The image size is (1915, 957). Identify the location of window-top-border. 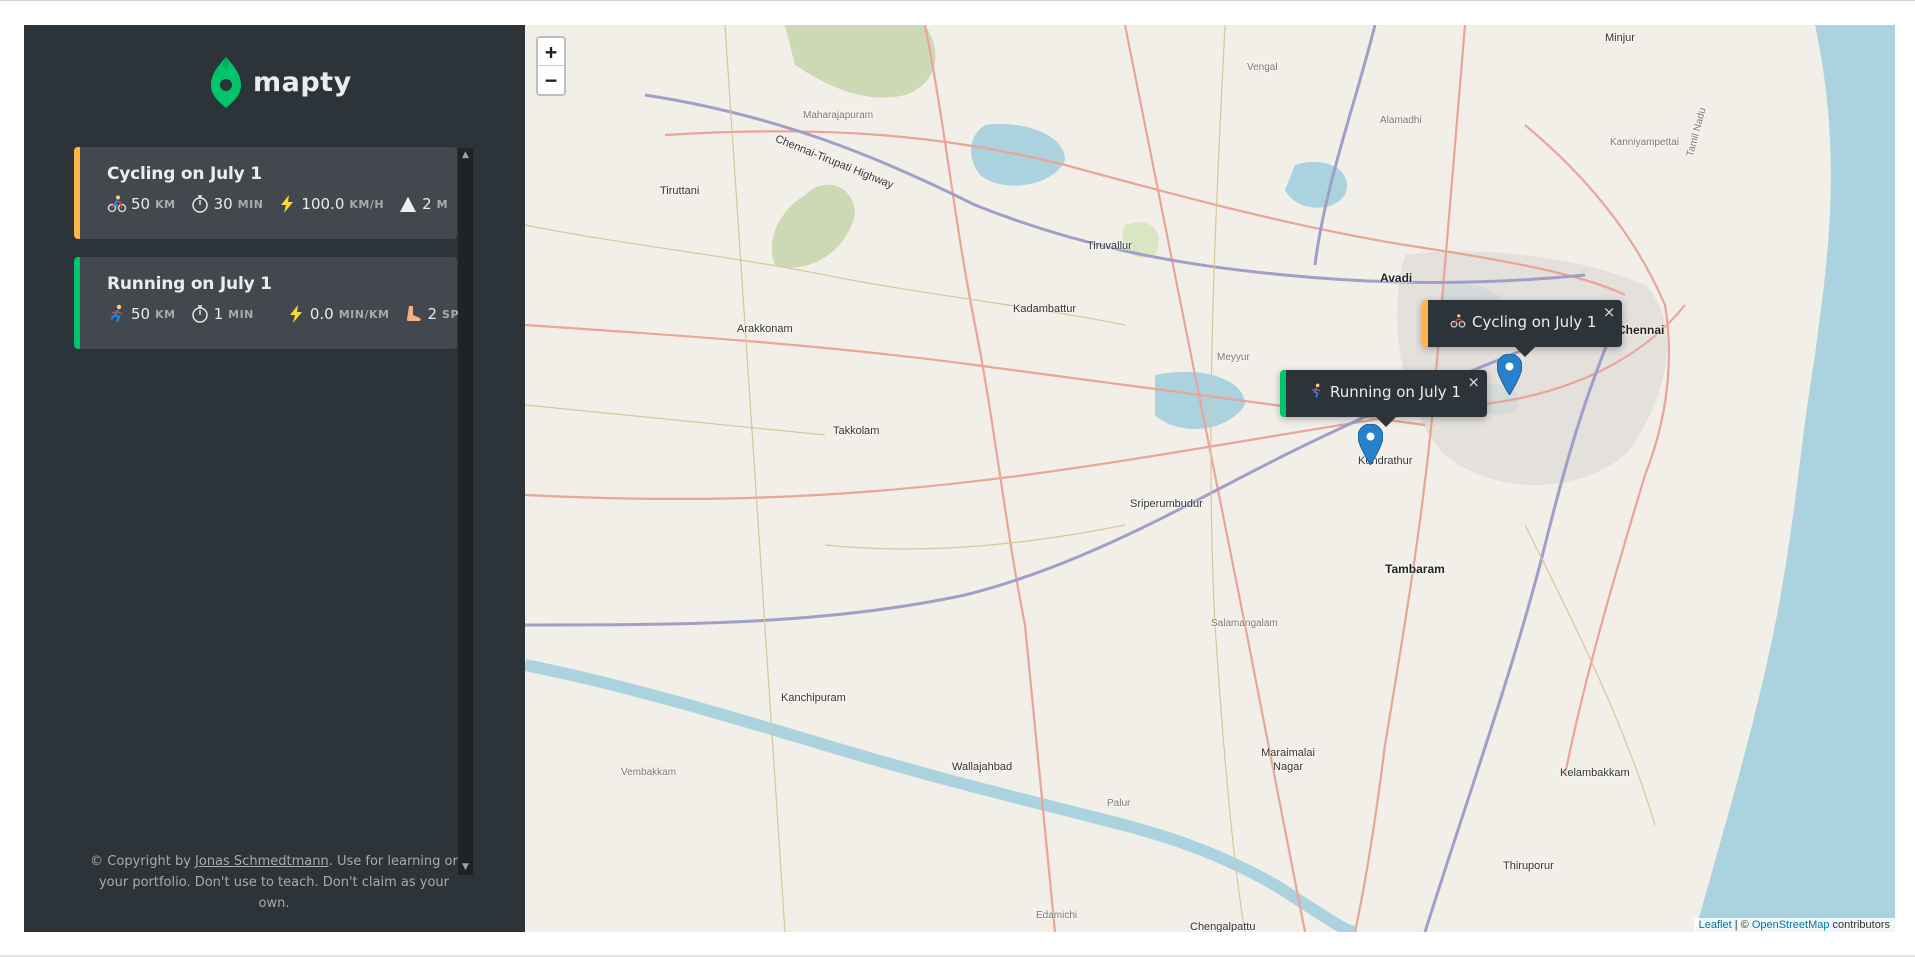
(957, 0).